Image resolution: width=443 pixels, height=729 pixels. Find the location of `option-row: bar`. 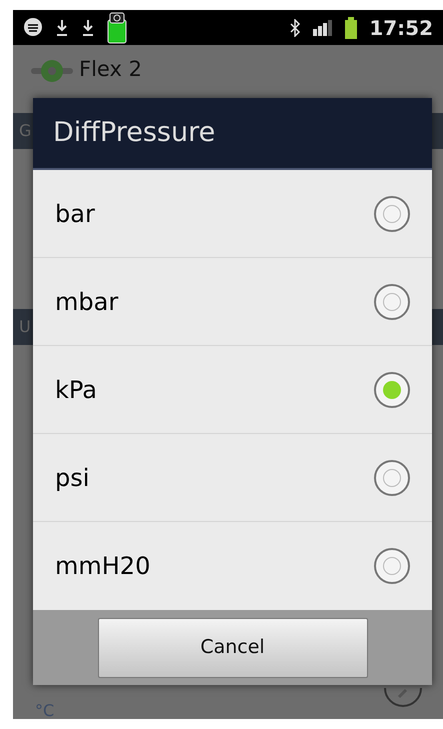

option-row: bar is located at coordinates (232, 214).